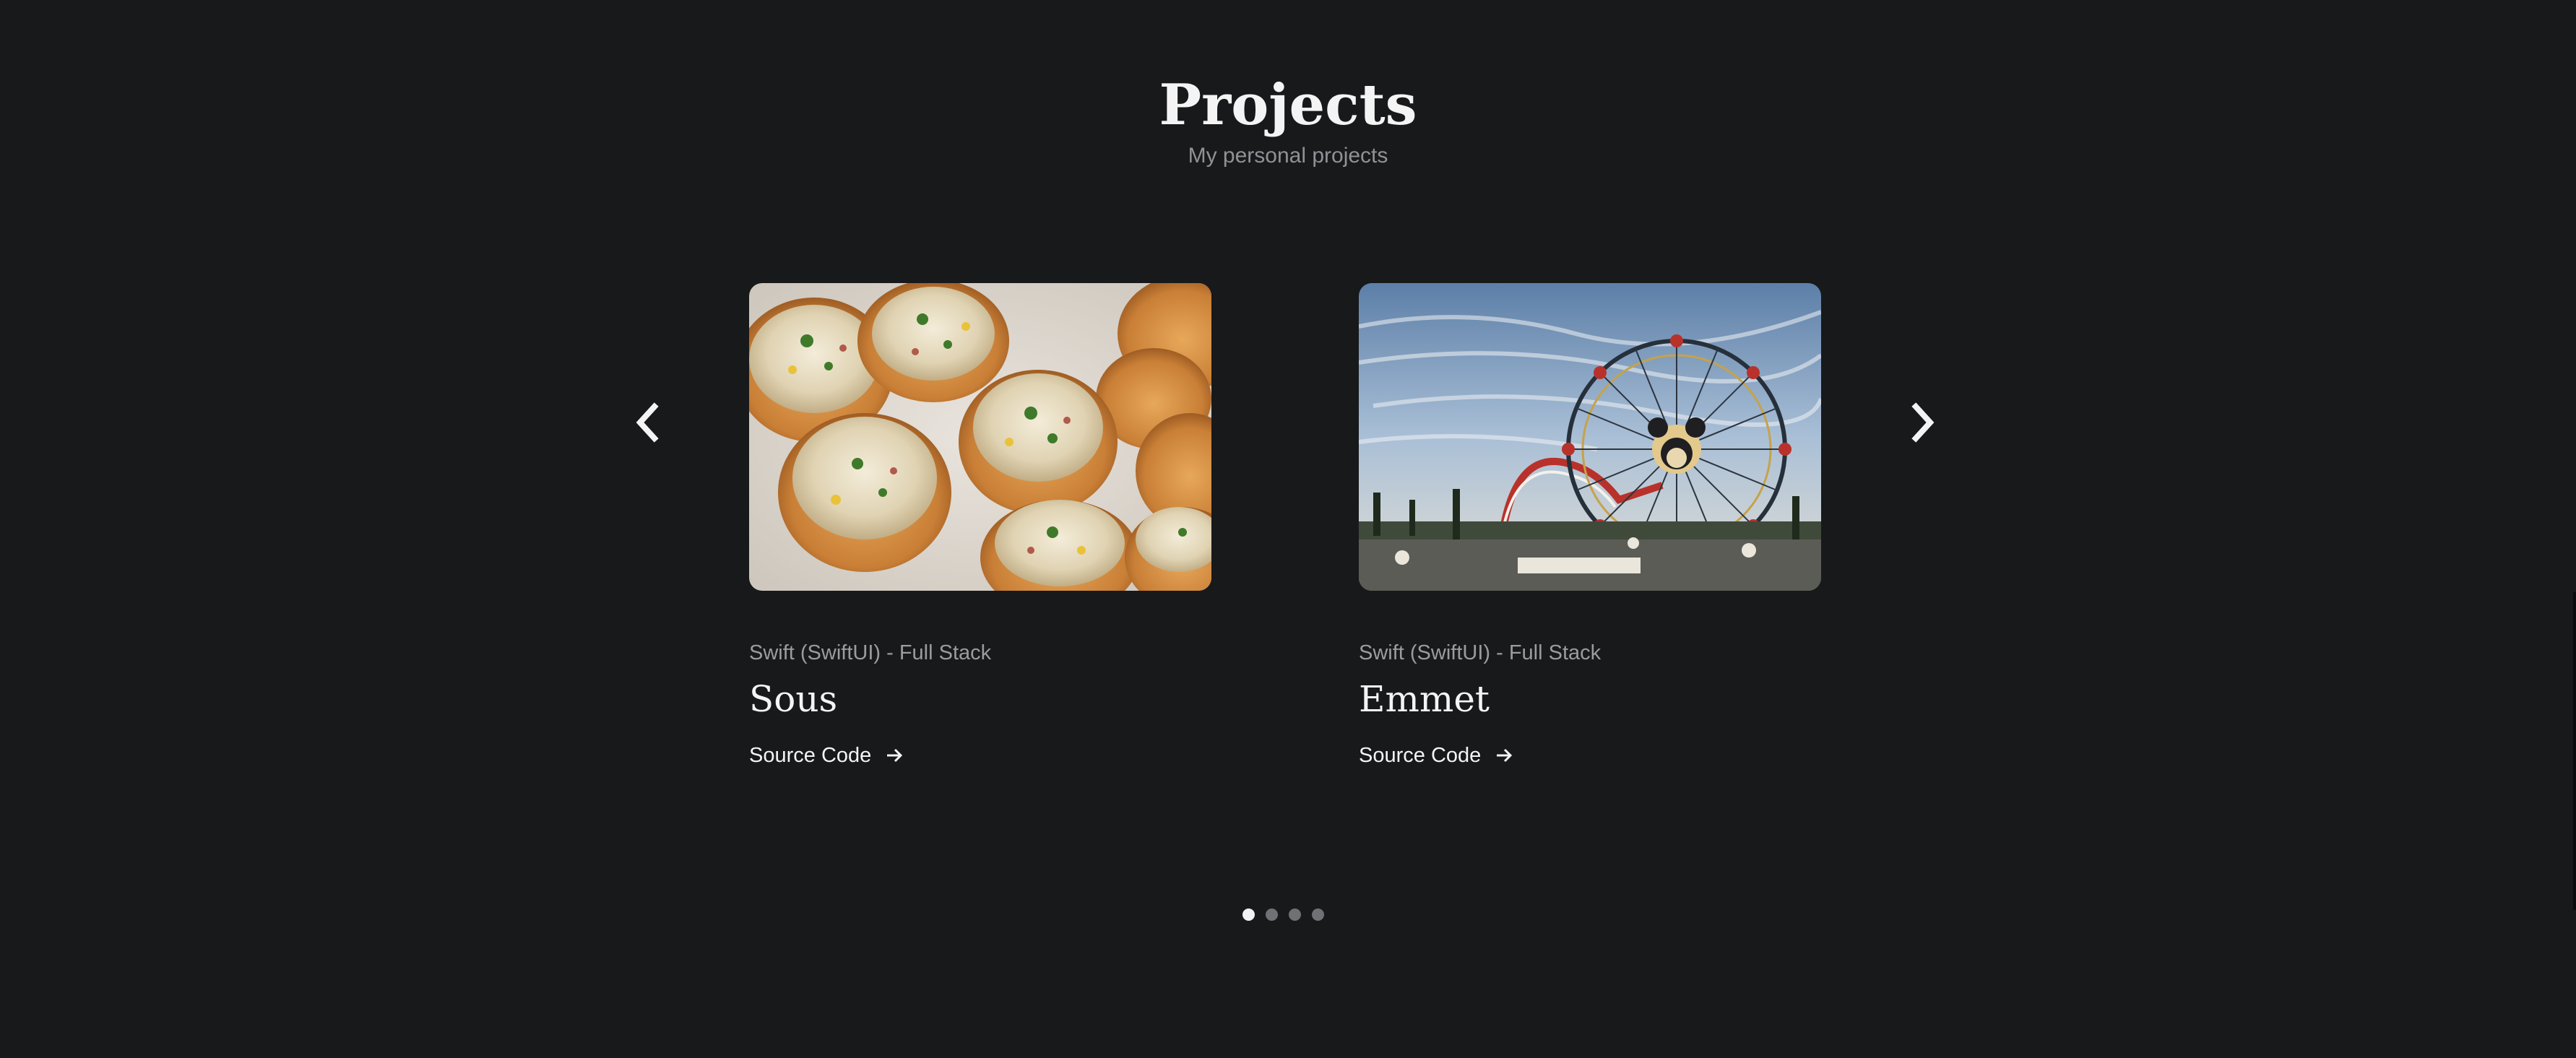 The image size is (2576, 1058). What do you see at coordinates (2574, 751) in the screenshot?
I see `scrollbar-track` at bounding box center [2574, 751].